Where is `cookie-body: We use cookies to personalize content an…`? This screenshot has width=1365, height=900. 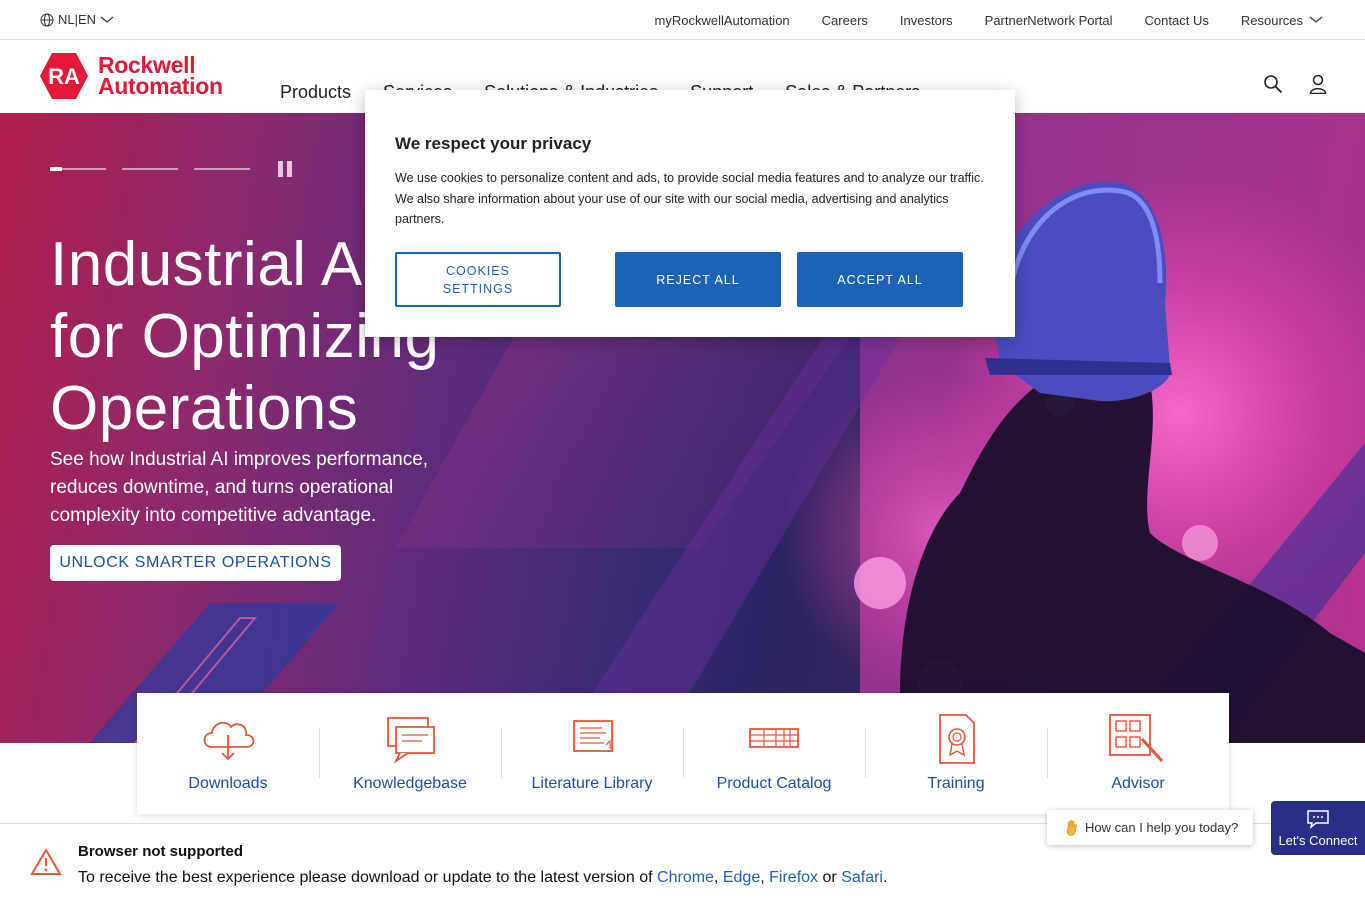
cookie-body: We use cookies to personalize content an… is located at coordinates (689, 198).